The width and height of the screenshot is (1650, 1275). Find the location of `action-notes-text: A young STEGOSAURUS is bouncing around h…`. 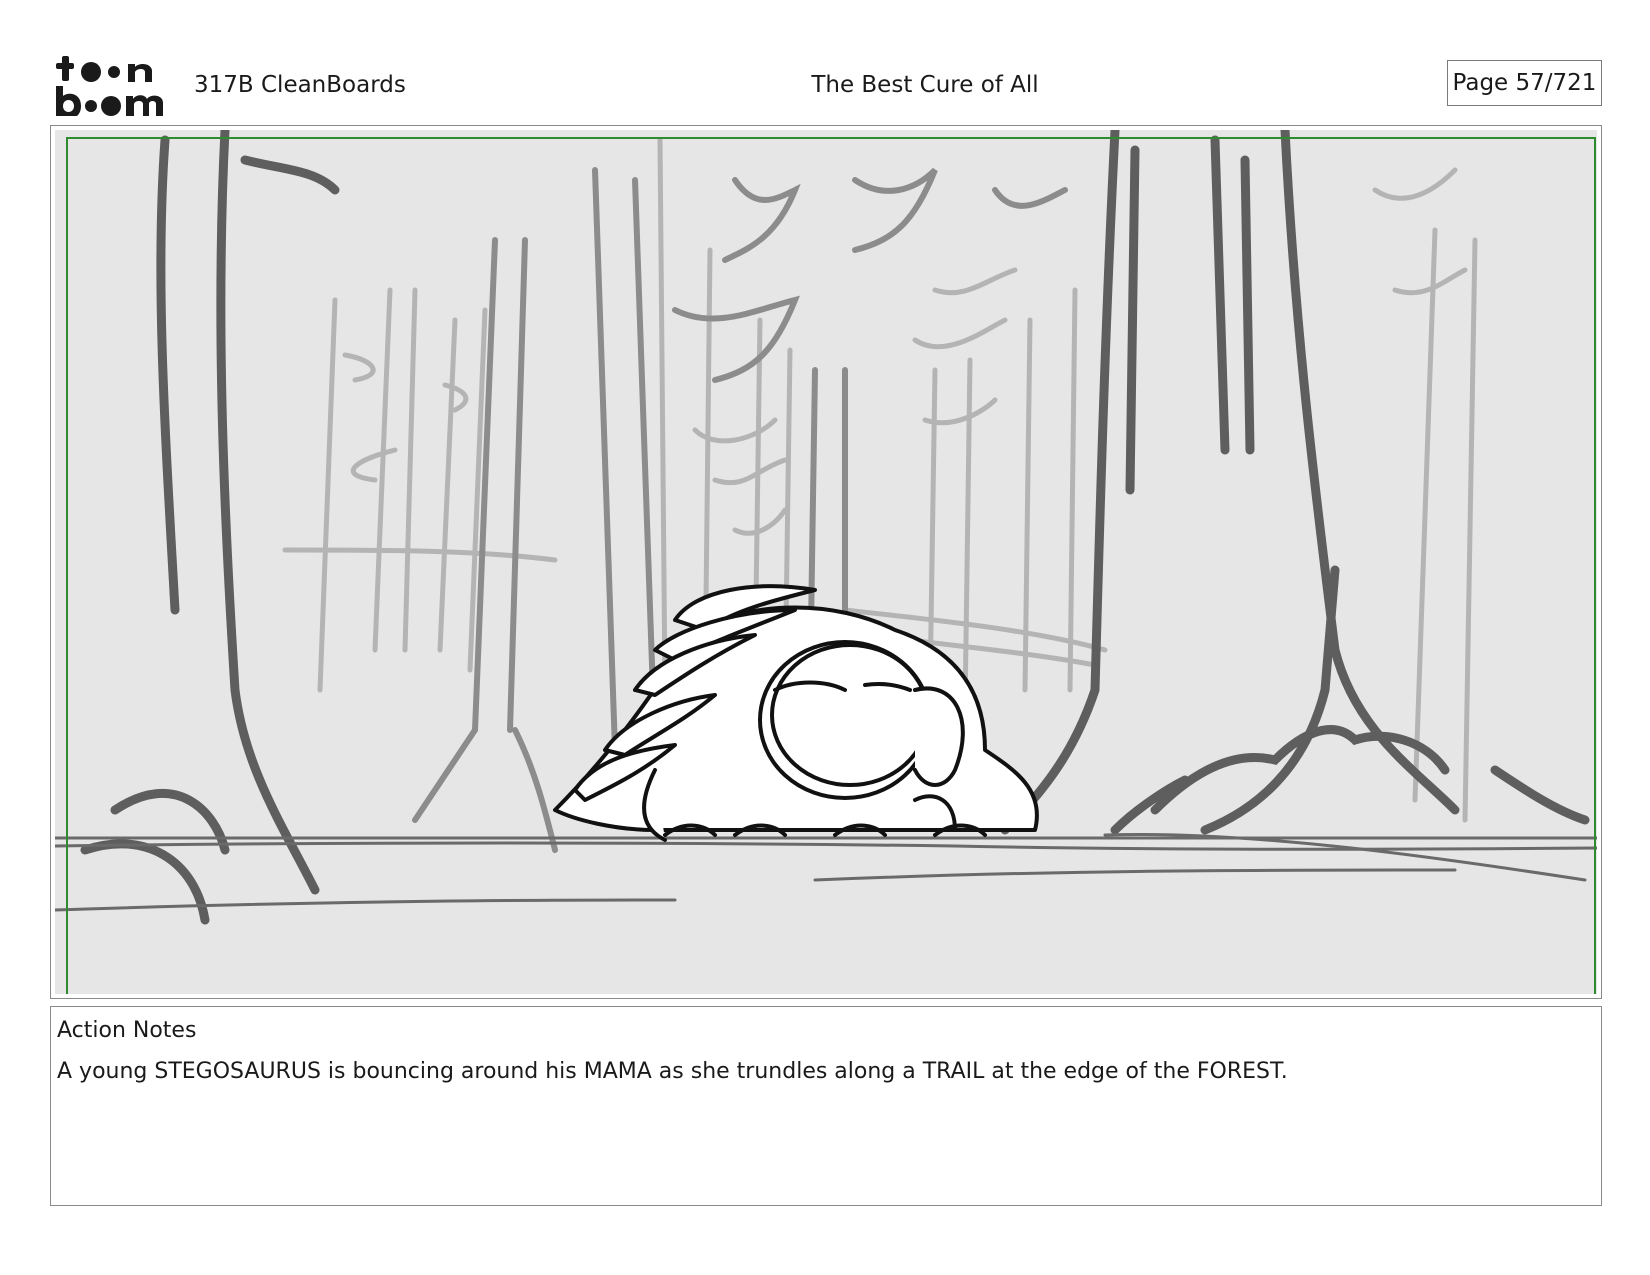

action-notes-text: A young STEGOSAURUS is bouncing around h… is located at coordinates (672, 1071).